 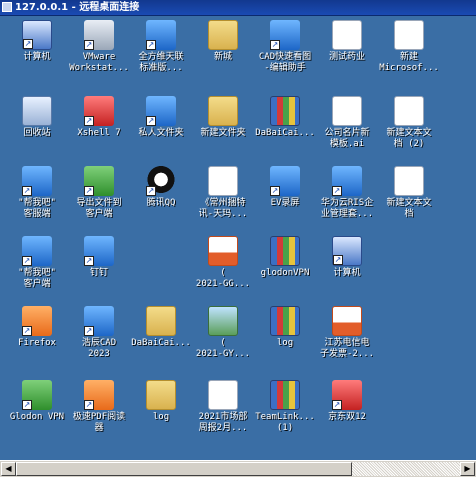 What do you see at coordinates (8, 469) in the screenshot?
I see `scroll-left-button: ◀` at bounding box center [8, 469].